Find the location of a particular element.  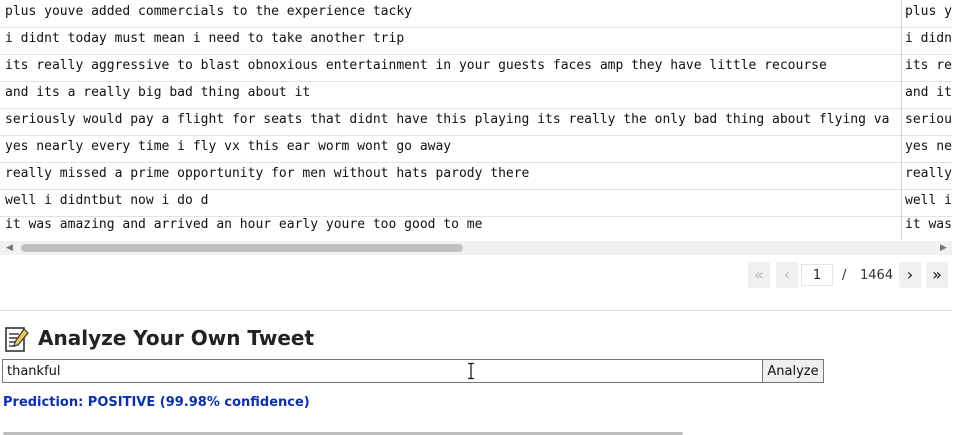

tweet-text-cell-2: its re is located at coordinates (928, 65).